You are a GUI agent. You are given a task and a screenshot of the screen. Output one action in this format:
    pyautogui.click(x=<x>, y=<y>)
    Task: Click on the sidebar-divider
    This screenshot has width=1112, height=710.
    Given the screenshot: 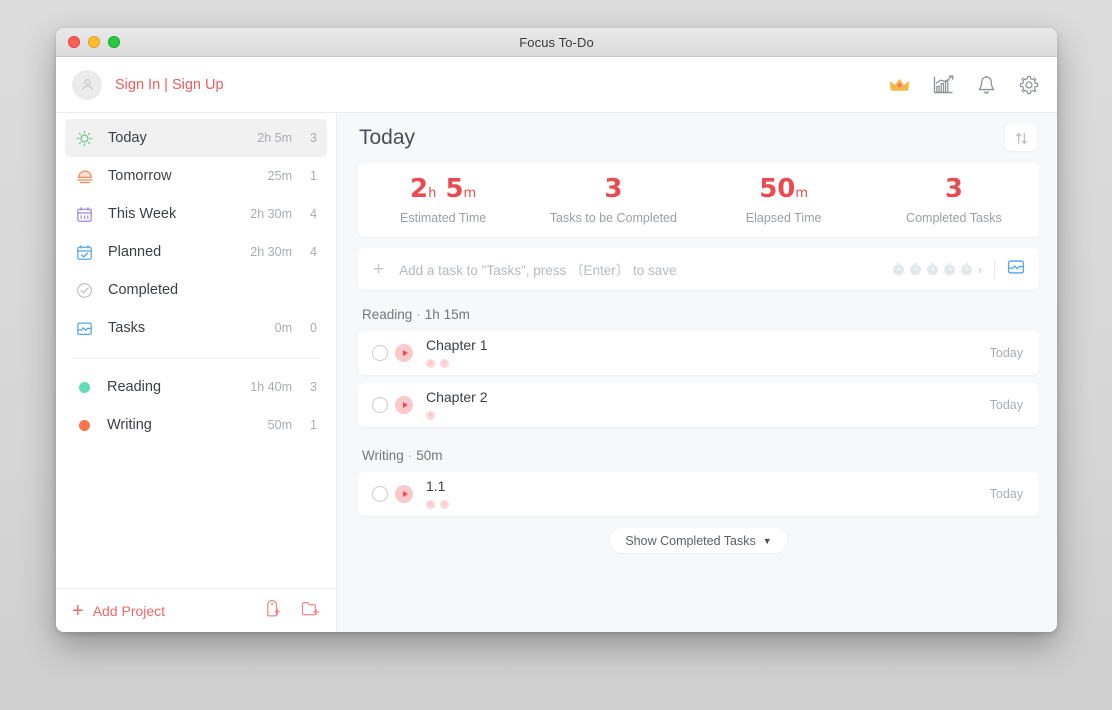 What is the action you would take?
    pyautogui.click(x=196, y=358)
    